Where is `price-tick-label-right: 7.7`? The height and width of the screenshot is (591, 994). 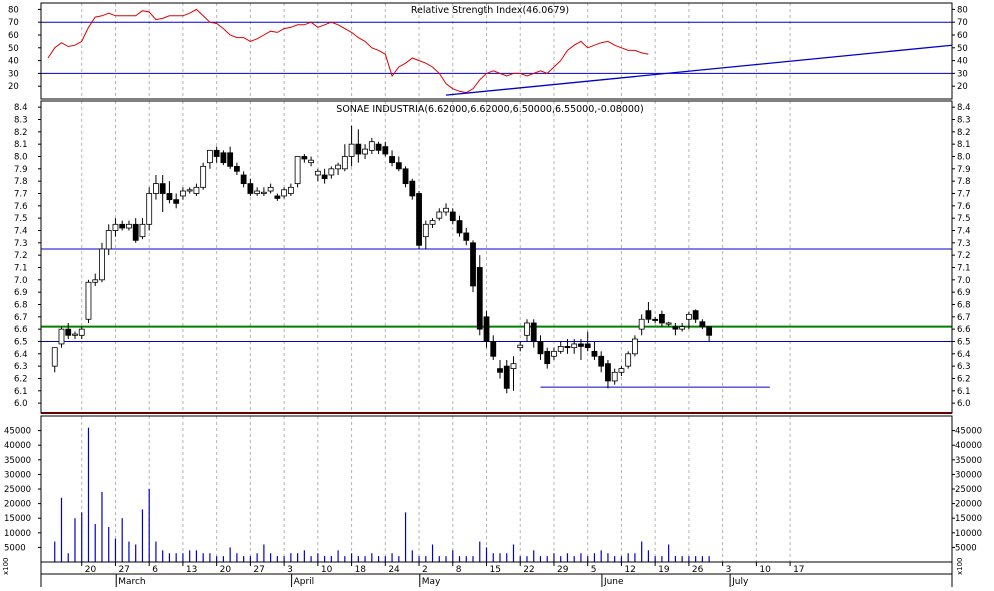
price-tick-label-right: 7.7 is located at coordinates (964, 194).